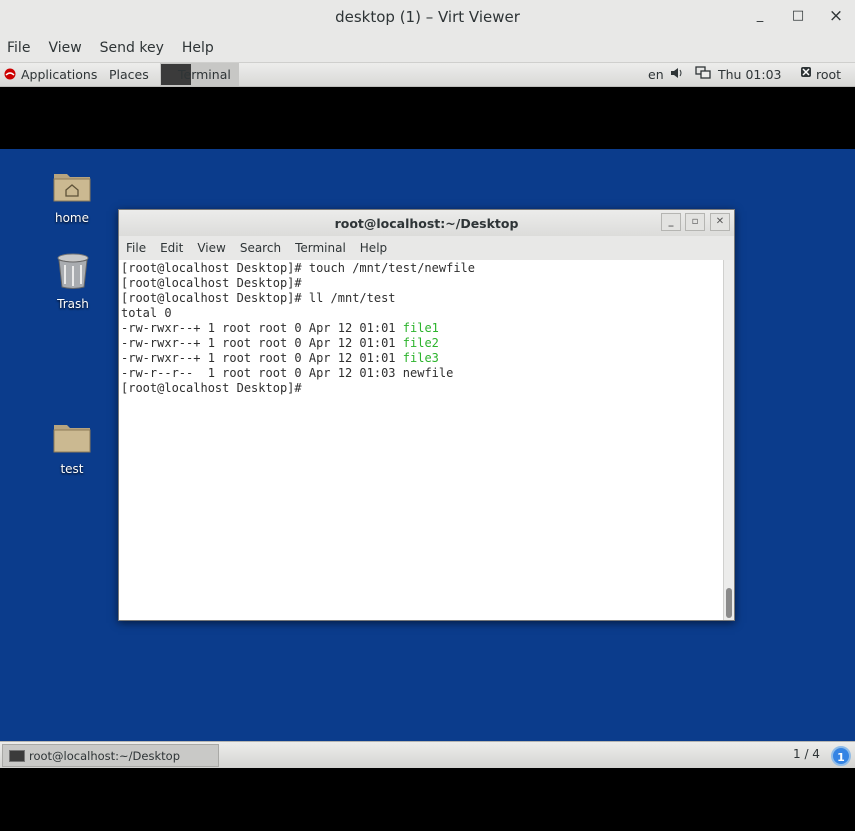  Describe the element at coordinates (426, 248) in the screenshot. I see `terminal-menubar: File Edit View Search Terminal Help` at that location.